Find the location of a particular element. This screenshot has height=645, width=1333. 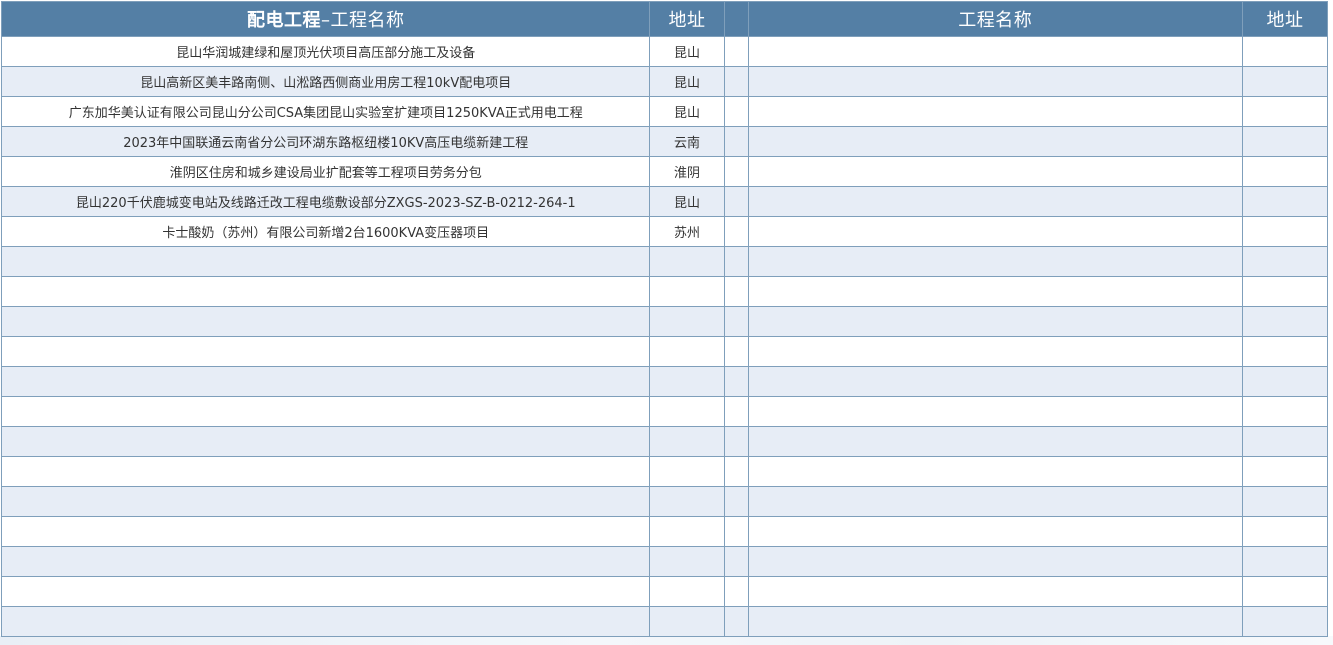

header-gap is located at coordinates (736, 19).